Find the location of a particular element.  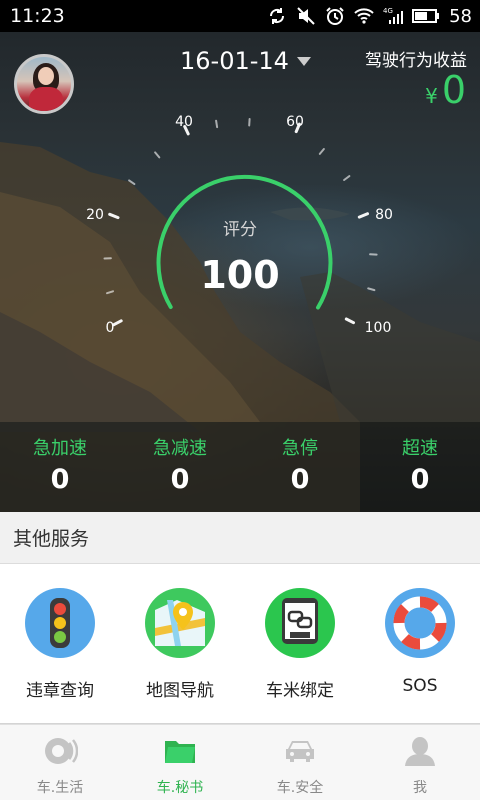

wifi-icon is located at coordinates (364, 16).